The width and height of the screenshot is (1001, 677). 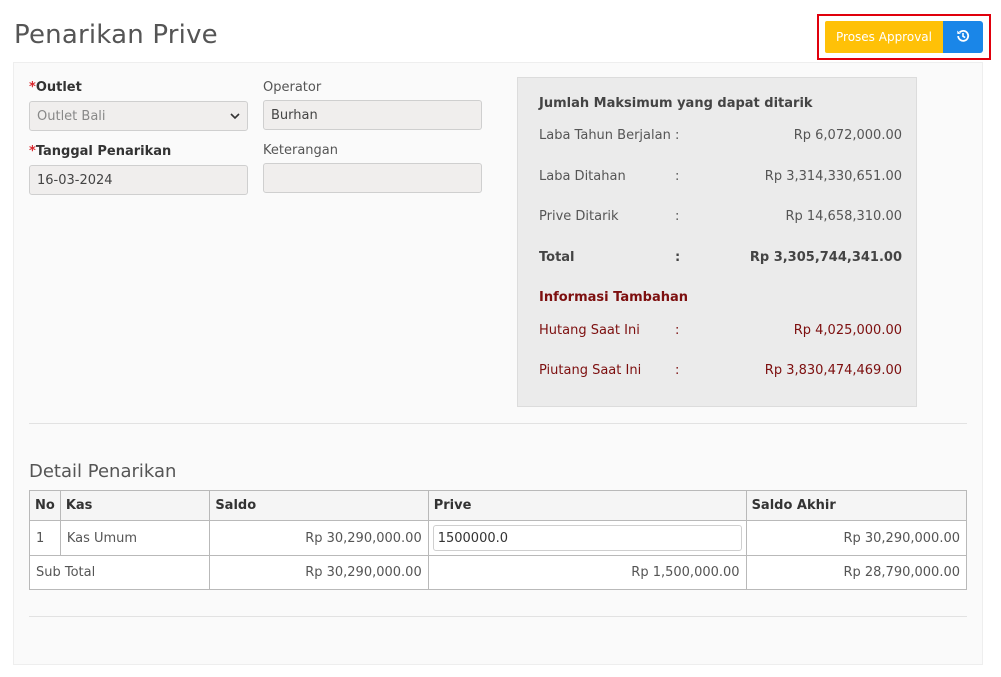 What do you see at coordinates (55, 87) in the screenshot?
I see `outlet-label: *Outlet` at bounding box center [55, 87].